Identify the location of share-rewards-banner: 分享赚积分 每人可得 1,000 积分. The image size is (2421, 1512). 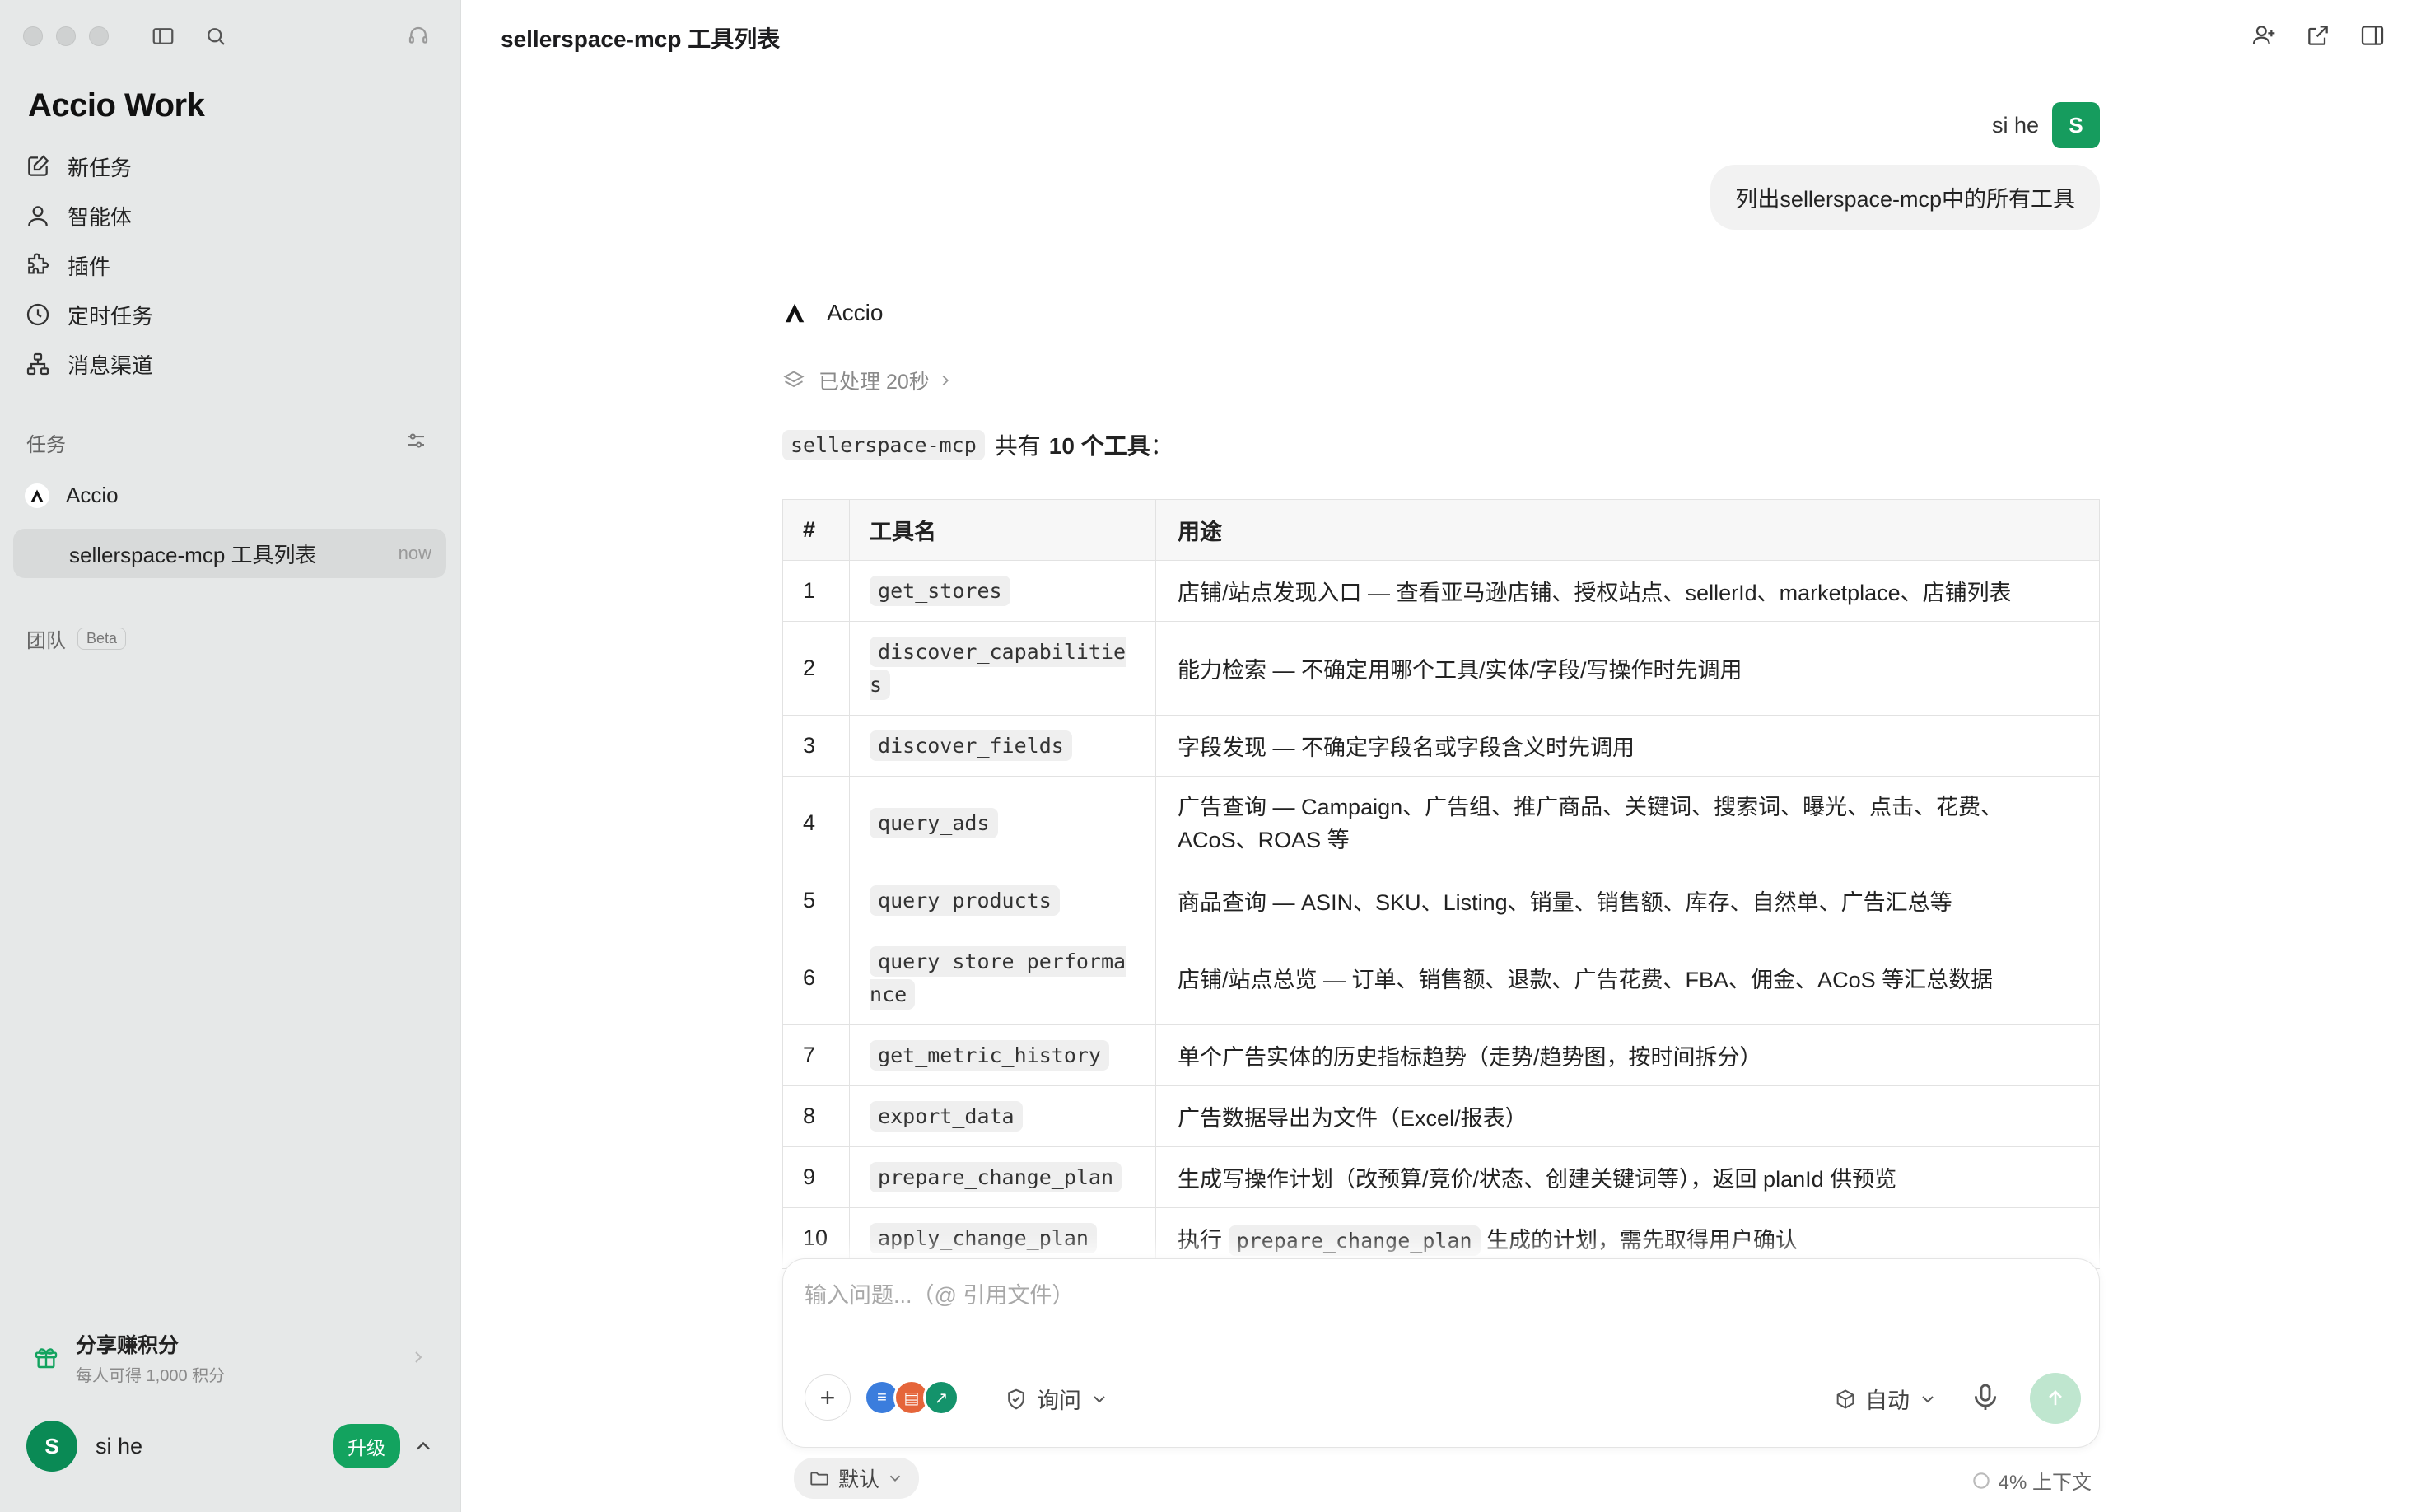
(230, 1358).